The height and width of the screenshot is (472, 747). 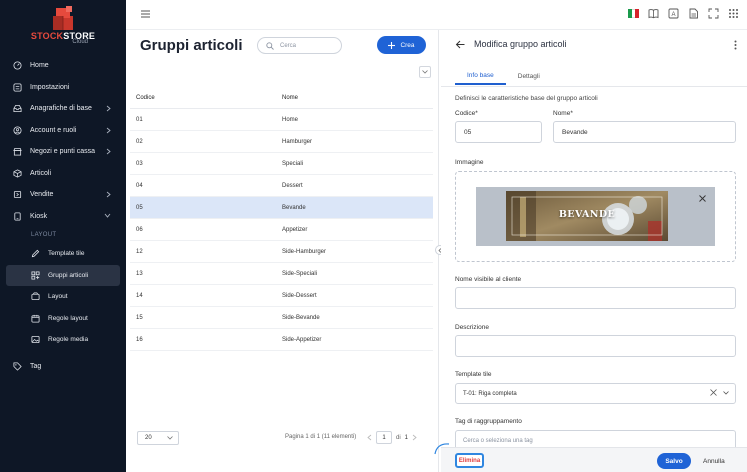 What do you see at coordinates (281, 230) in the screenshot?
I see `table-row: 06 Appetizer` at bounding box center [281, 230].